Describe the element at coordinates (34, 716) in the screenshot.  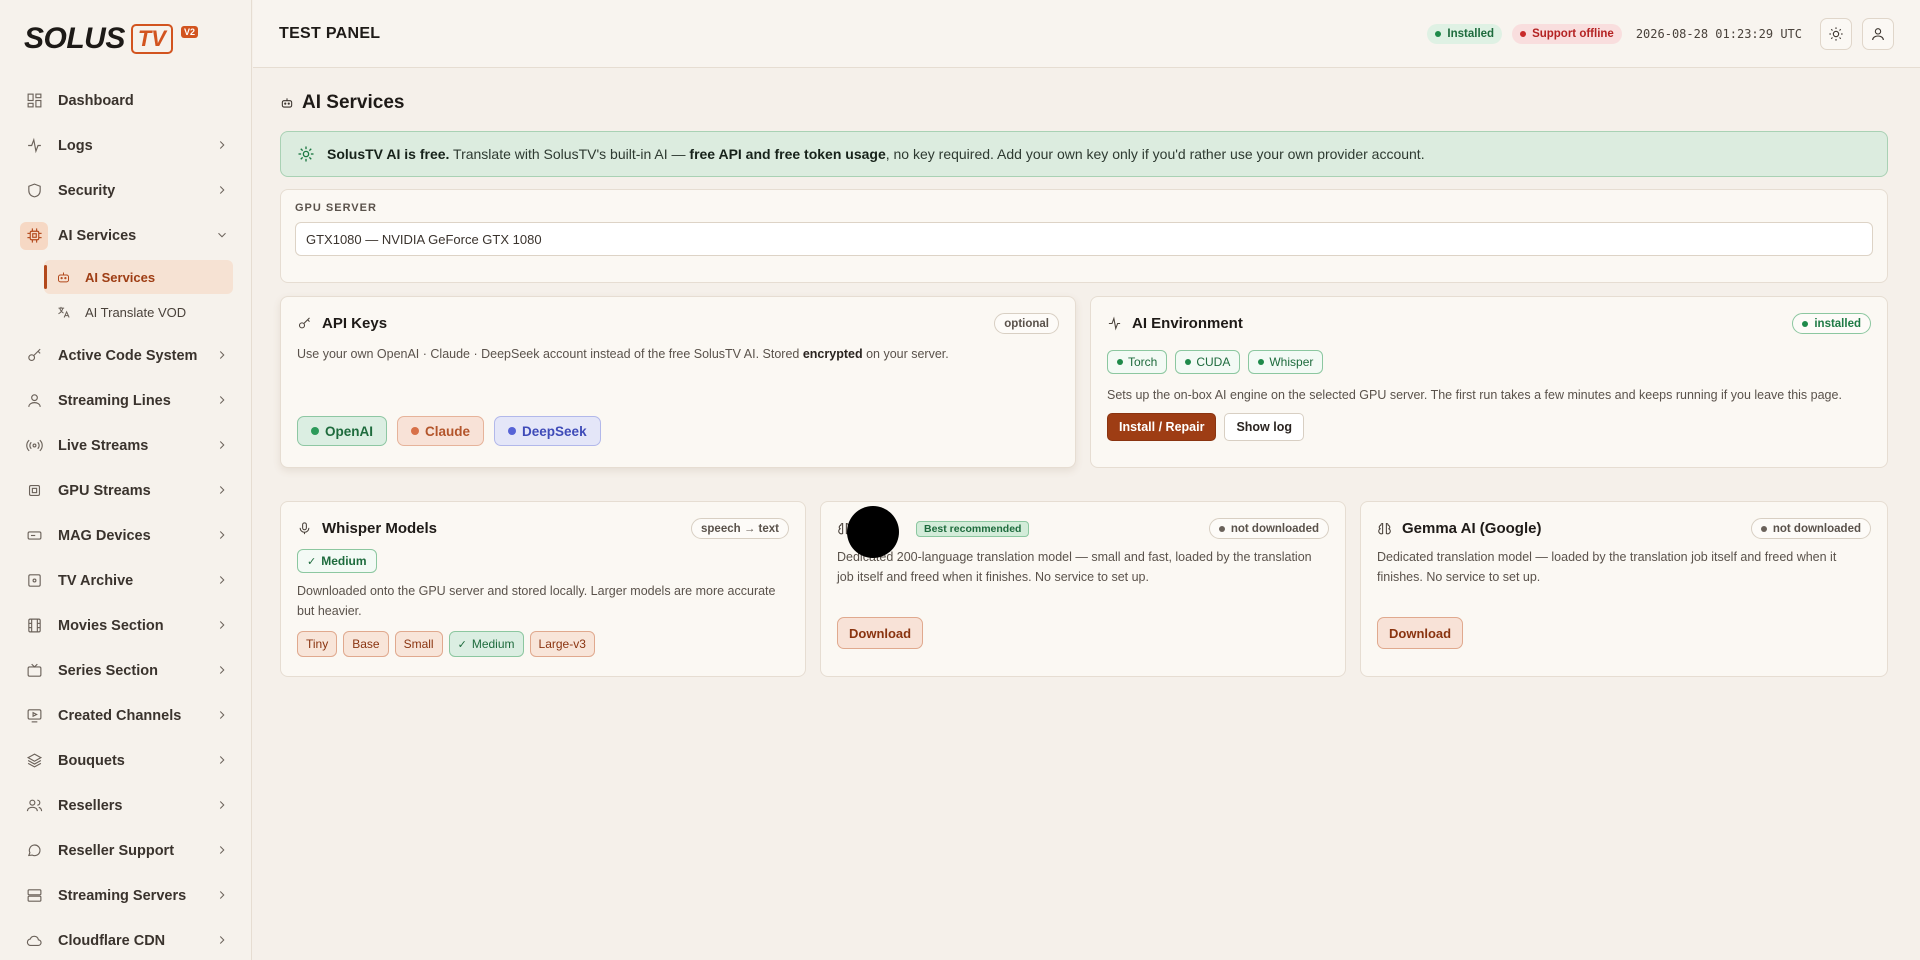
I see `play-screen-icon` at that location.